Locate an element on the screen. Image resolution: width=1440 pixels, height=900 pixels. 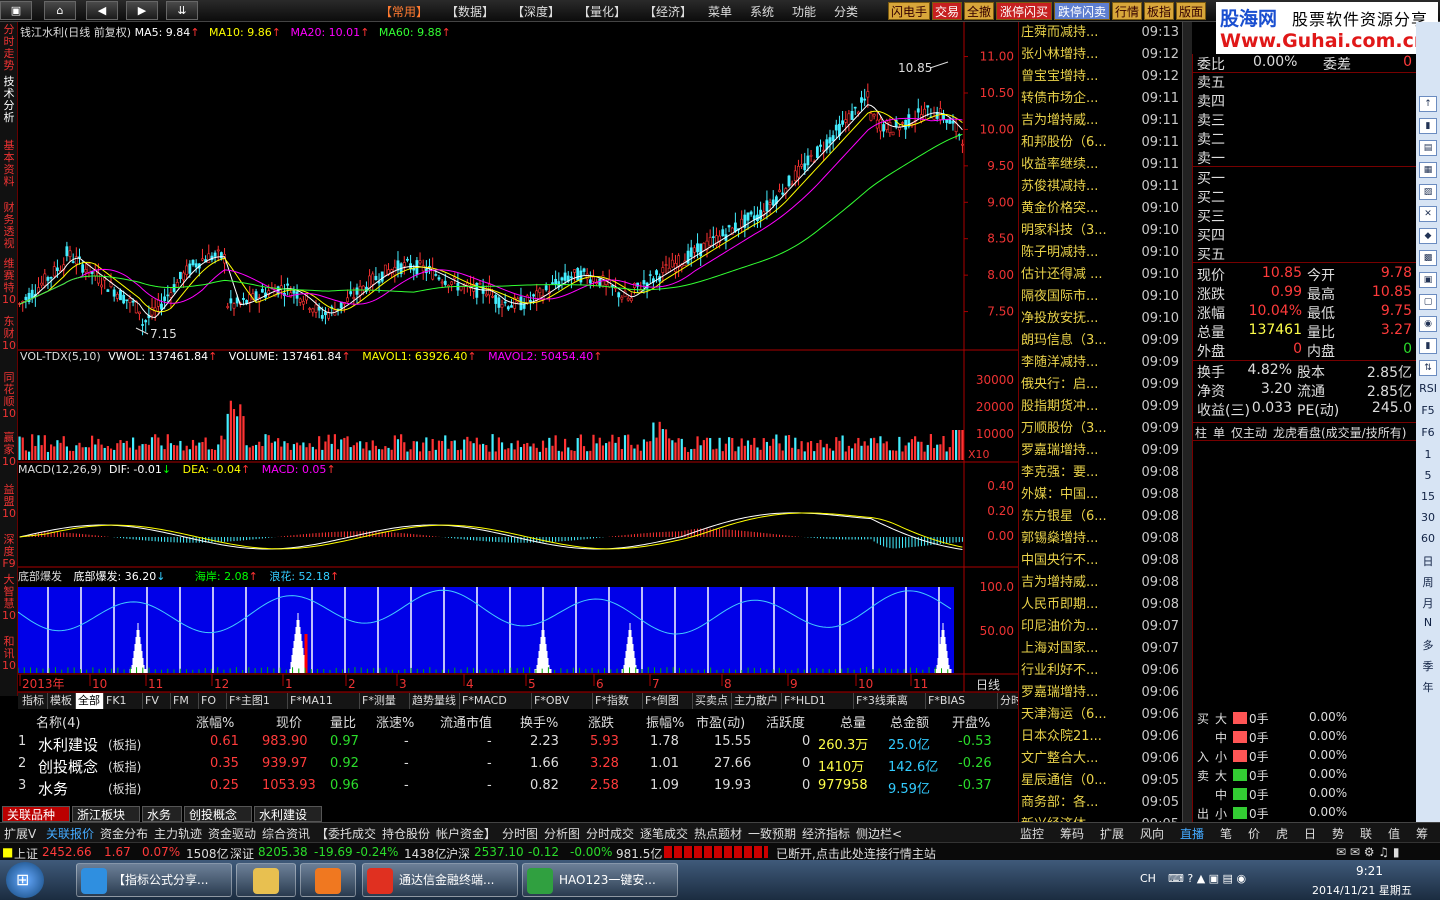
tool-label-3: 1 is located at coordinates (1428, 454).